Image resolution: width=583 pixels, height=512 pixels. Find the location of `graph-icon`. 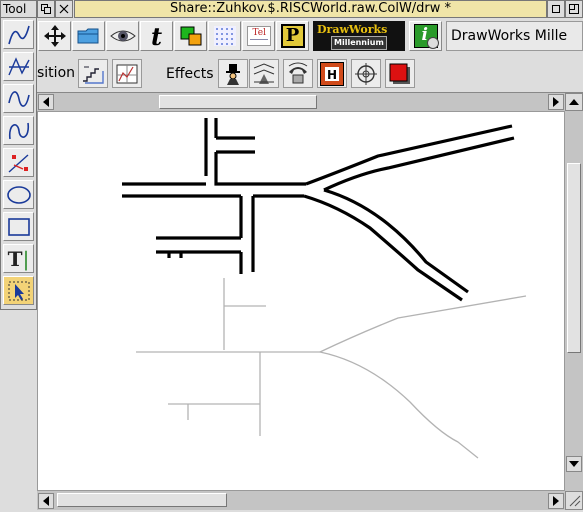

graph-icon is located at coordinates (127, 73).